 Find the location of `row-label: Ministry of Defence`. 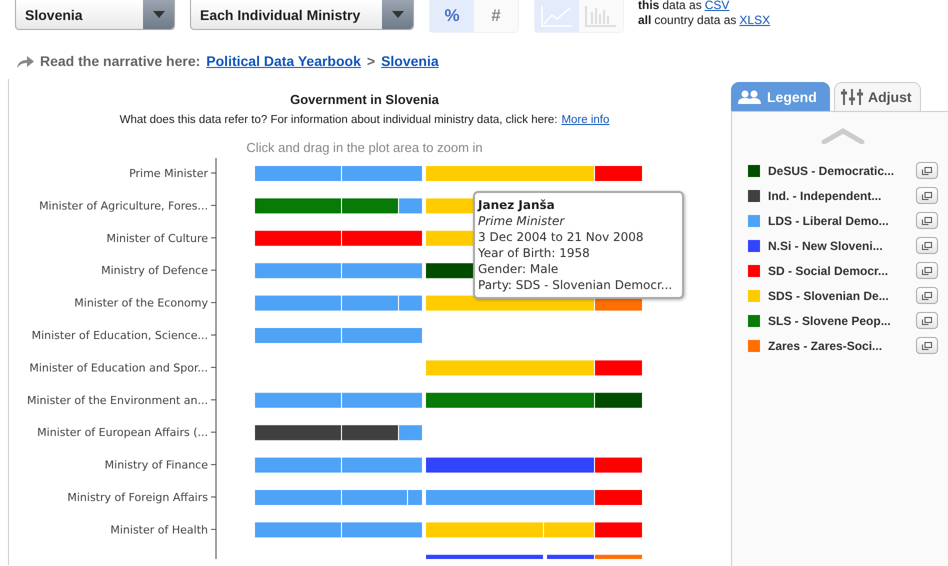

row-label: Ministry of Defence is located at coordinates (154, 271).